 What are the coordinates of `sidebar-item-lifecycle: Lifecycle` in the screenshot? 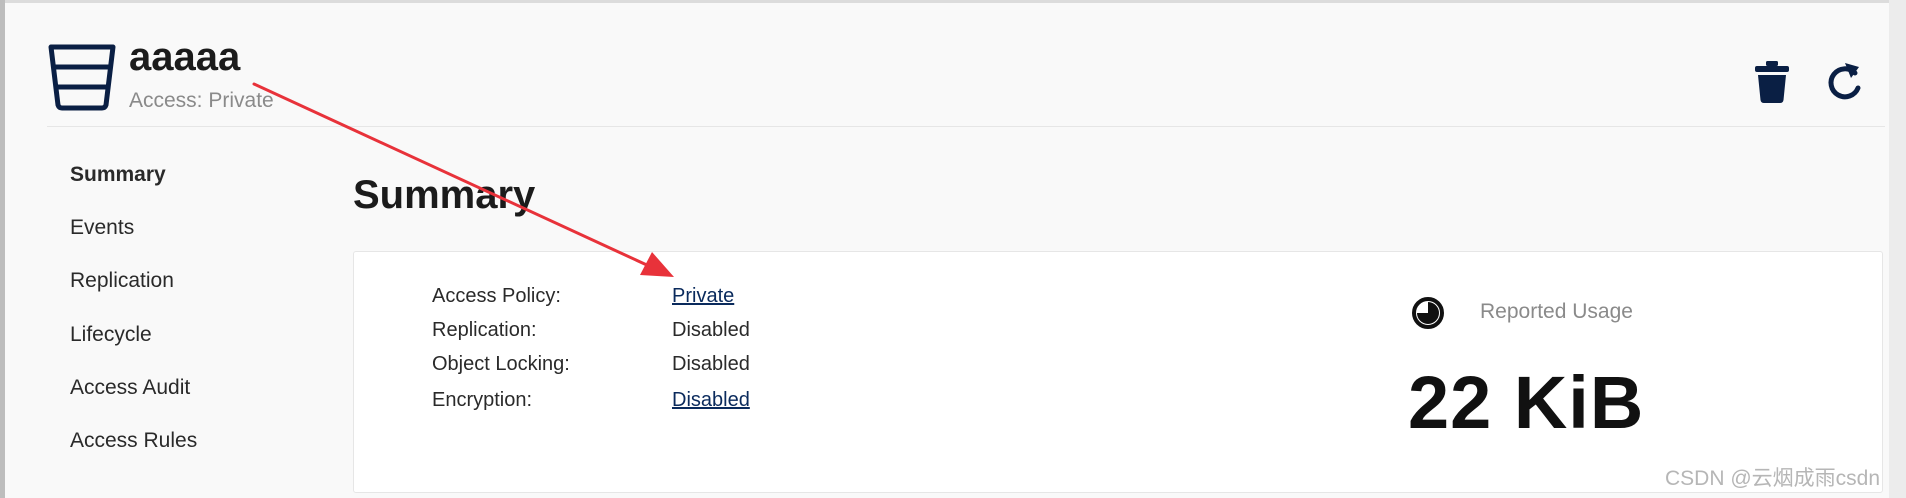 It's located at (111, 335).